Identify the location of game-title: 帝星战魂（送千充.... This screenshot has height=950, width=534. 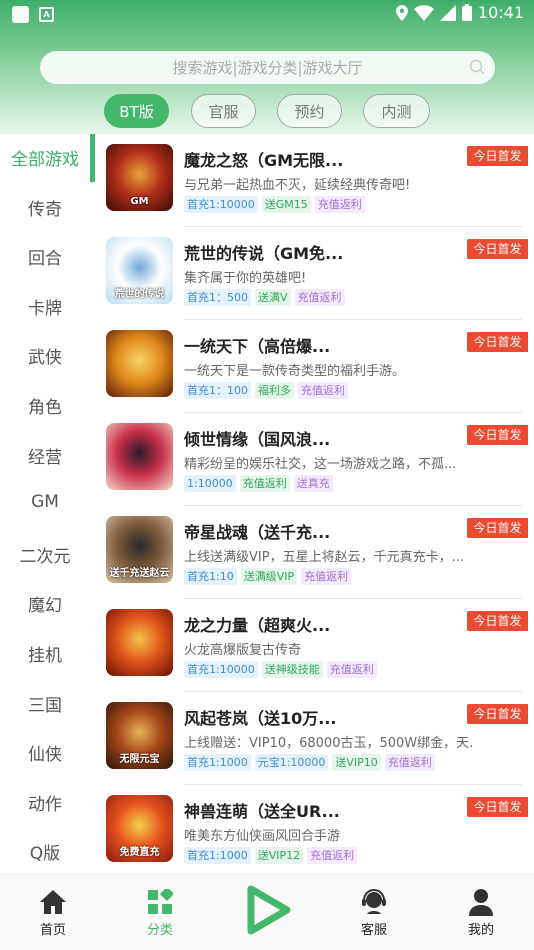
(257, 531).